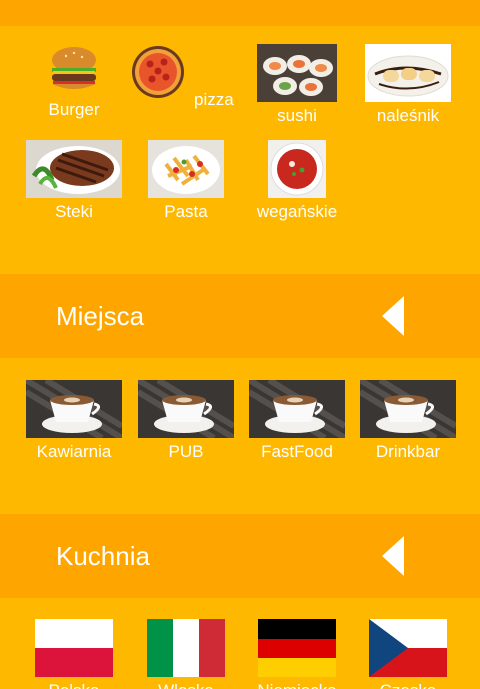  Describe the element at coordinates (103, 555) in the screenshot. I see `section-title: Kuchnia` at that location.